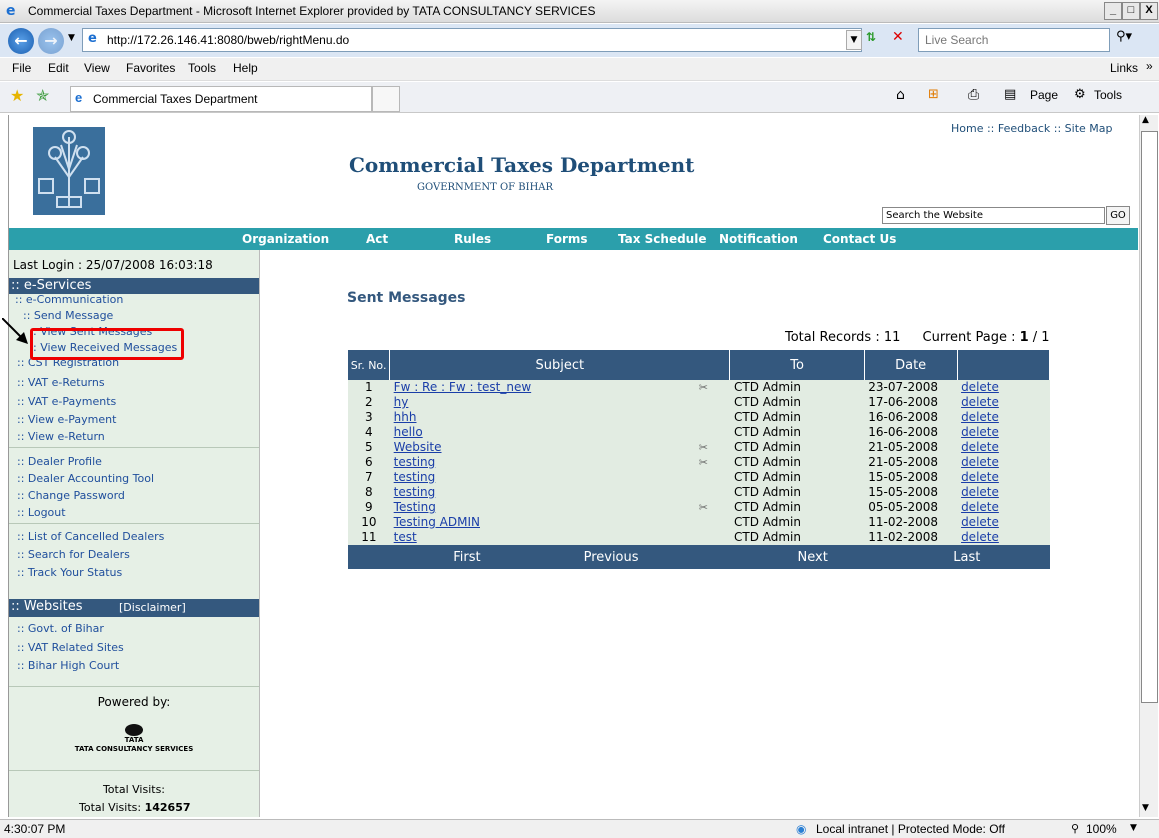  What do you see at coordinates (854, 40) in the screenshot?
I see `address-dropdown-icon: ▼` at bounding box center [854, 40].